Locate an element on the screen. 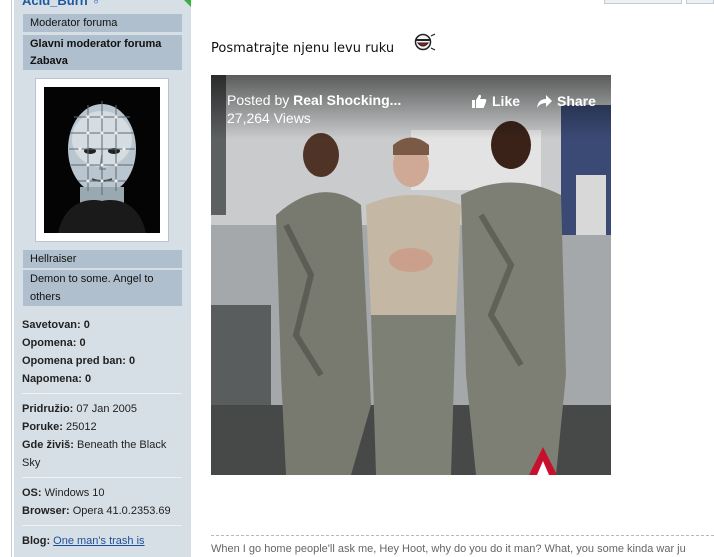  profile-posts: Poruke: 25012 is located at coordinates (59, 427).